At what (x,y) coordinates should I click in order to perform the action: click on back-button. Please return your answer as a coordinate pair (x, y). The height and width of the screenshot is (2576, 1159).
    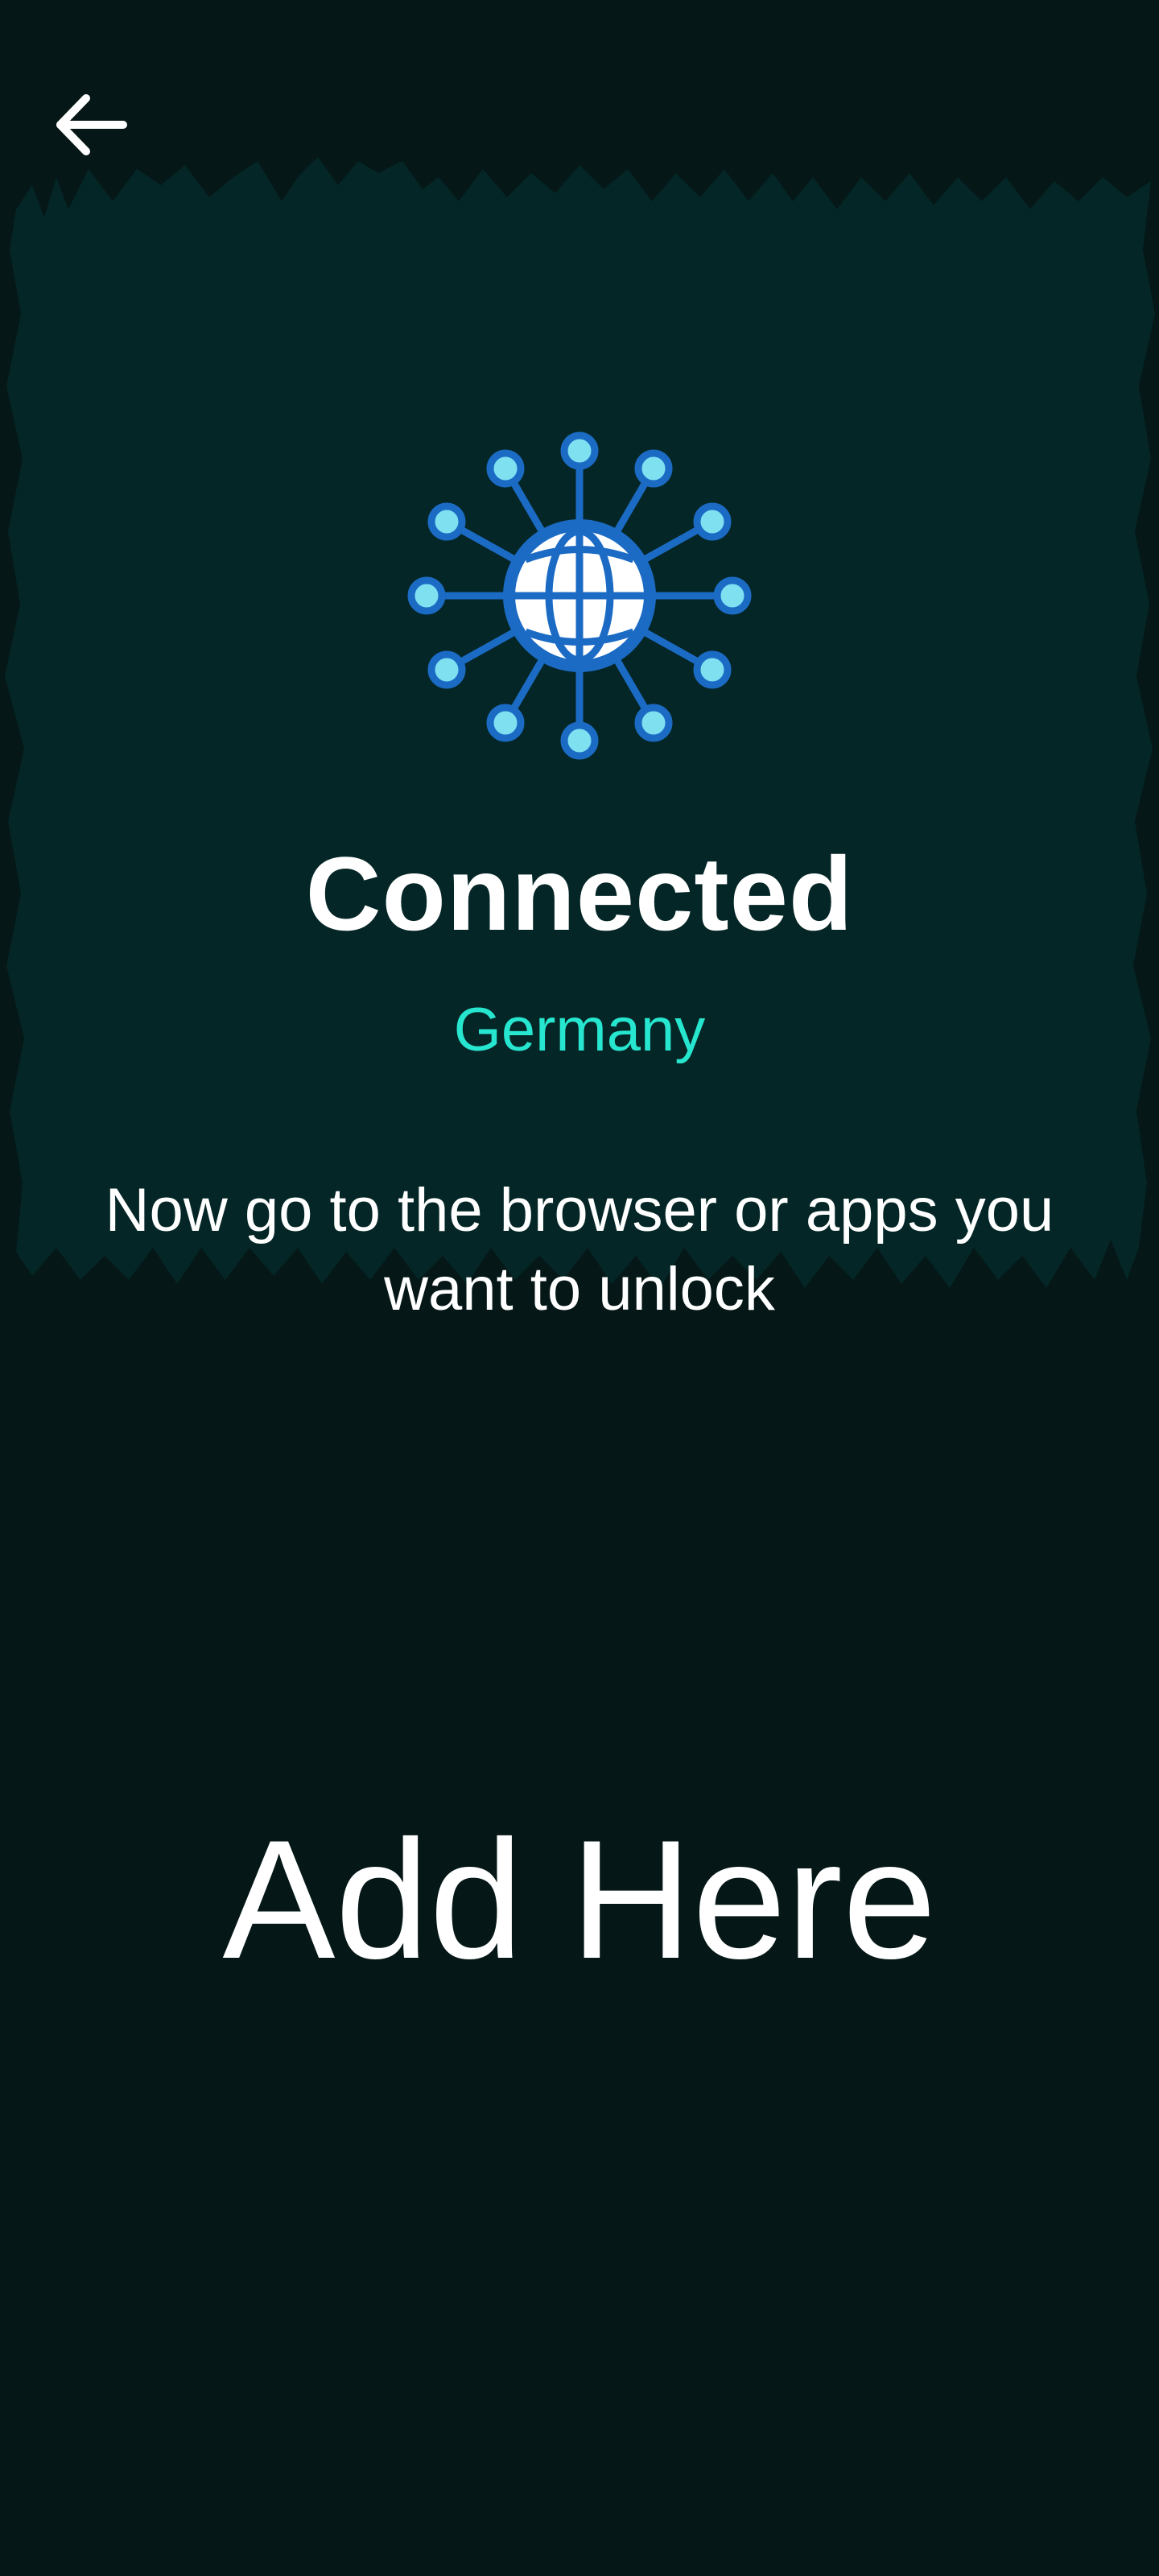
    Looking at the image, I should click on (92, 124).